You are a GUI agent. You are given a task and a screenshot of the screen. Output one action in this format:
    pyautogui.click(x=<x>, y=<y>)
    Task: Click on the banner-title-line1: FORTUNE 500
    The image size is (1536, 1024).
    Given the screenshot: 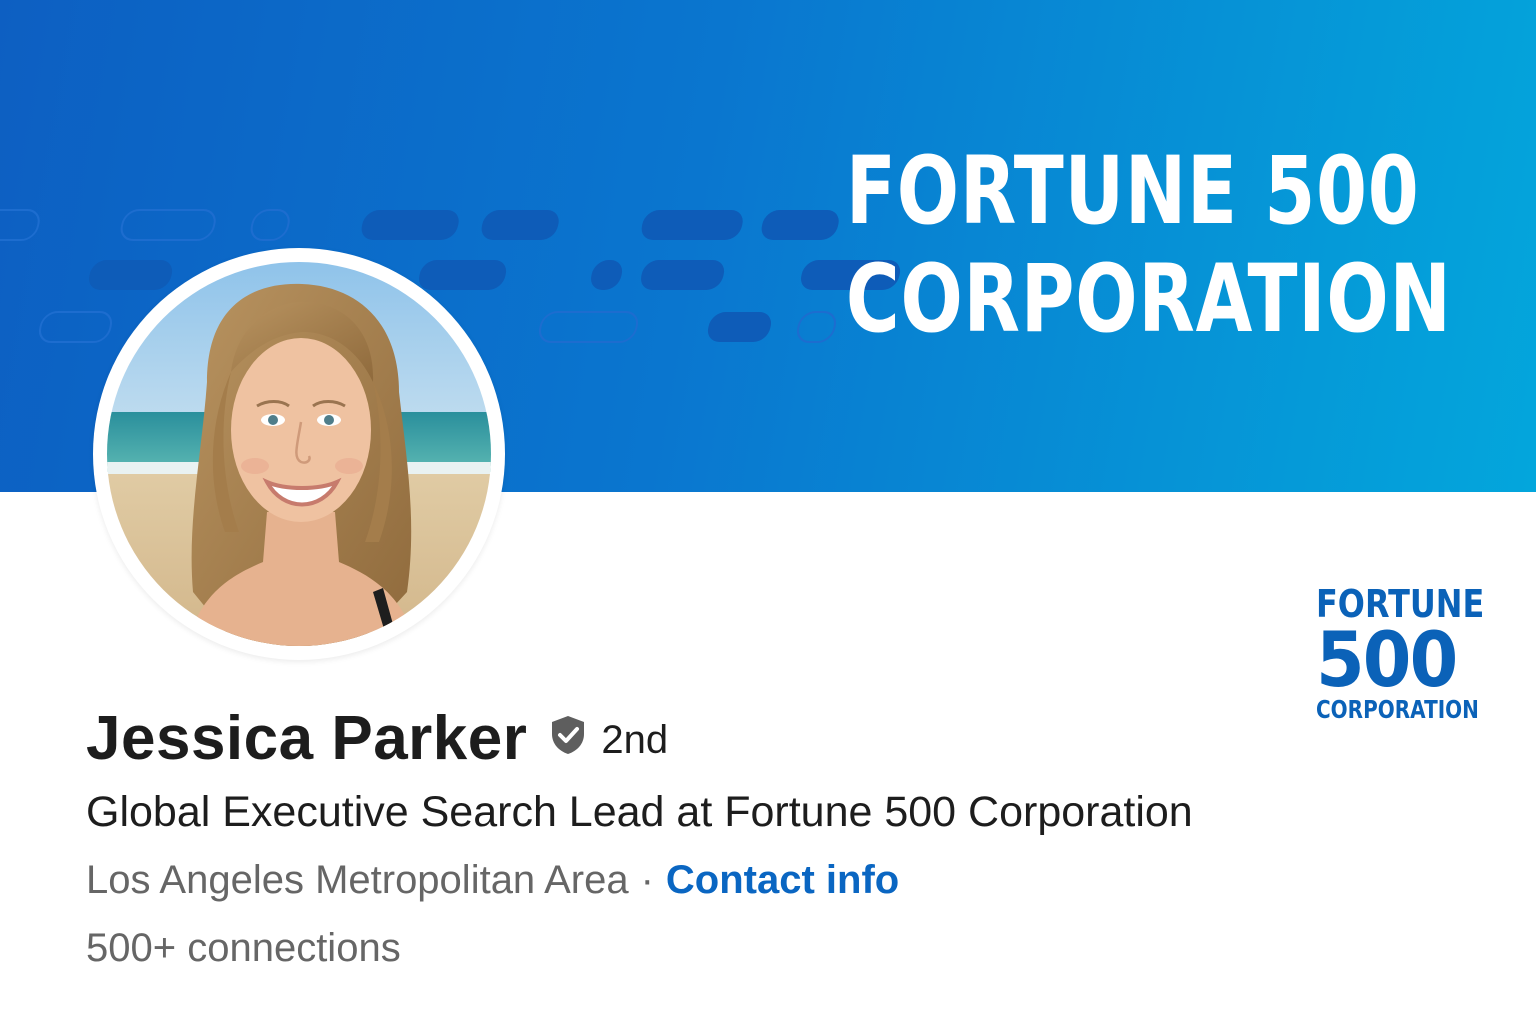 What is the action you would take?
    pyautogui.click(x=1133, y=191)
    